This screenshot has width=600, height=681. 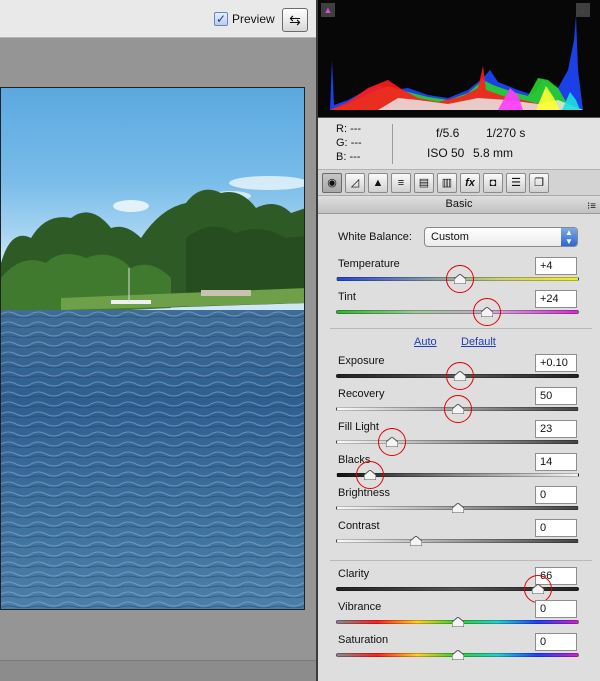 What do you see at coordinates (332, 183) in the screenshot?
I see `aperture-icon: ◉` at bounding box center [332, 183].